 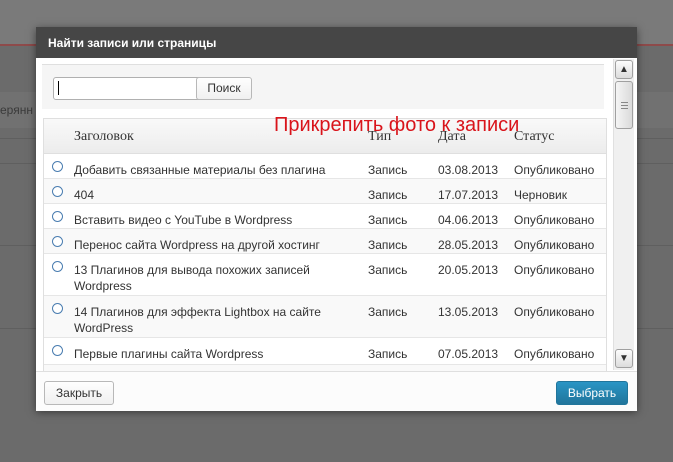 I want to click on row-title: Вставить видео с YouTube в Wordpress, so click(x=183, y=220).